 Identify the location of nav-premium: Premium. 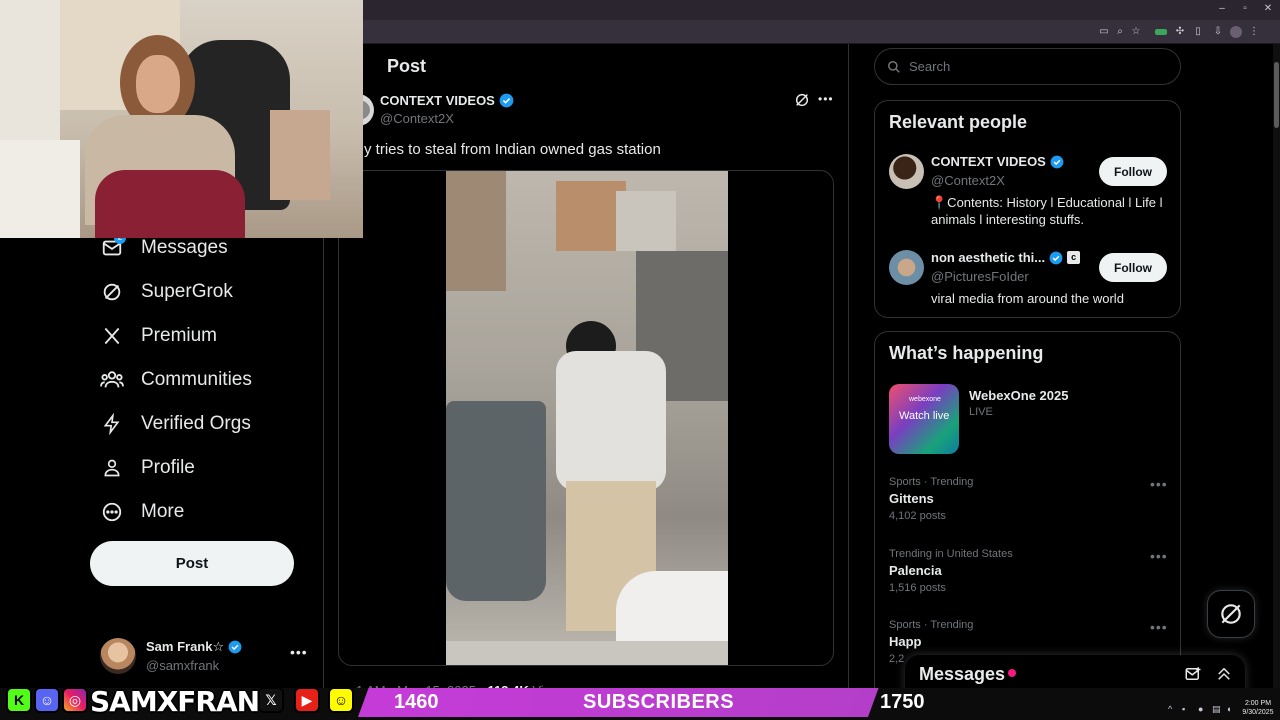
(158, 336).